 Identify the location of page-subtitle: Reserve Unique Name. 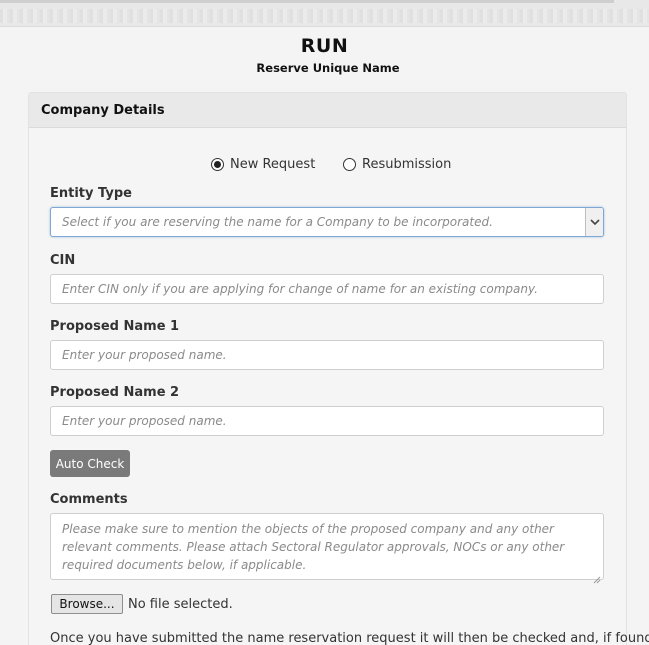
(328, 68).